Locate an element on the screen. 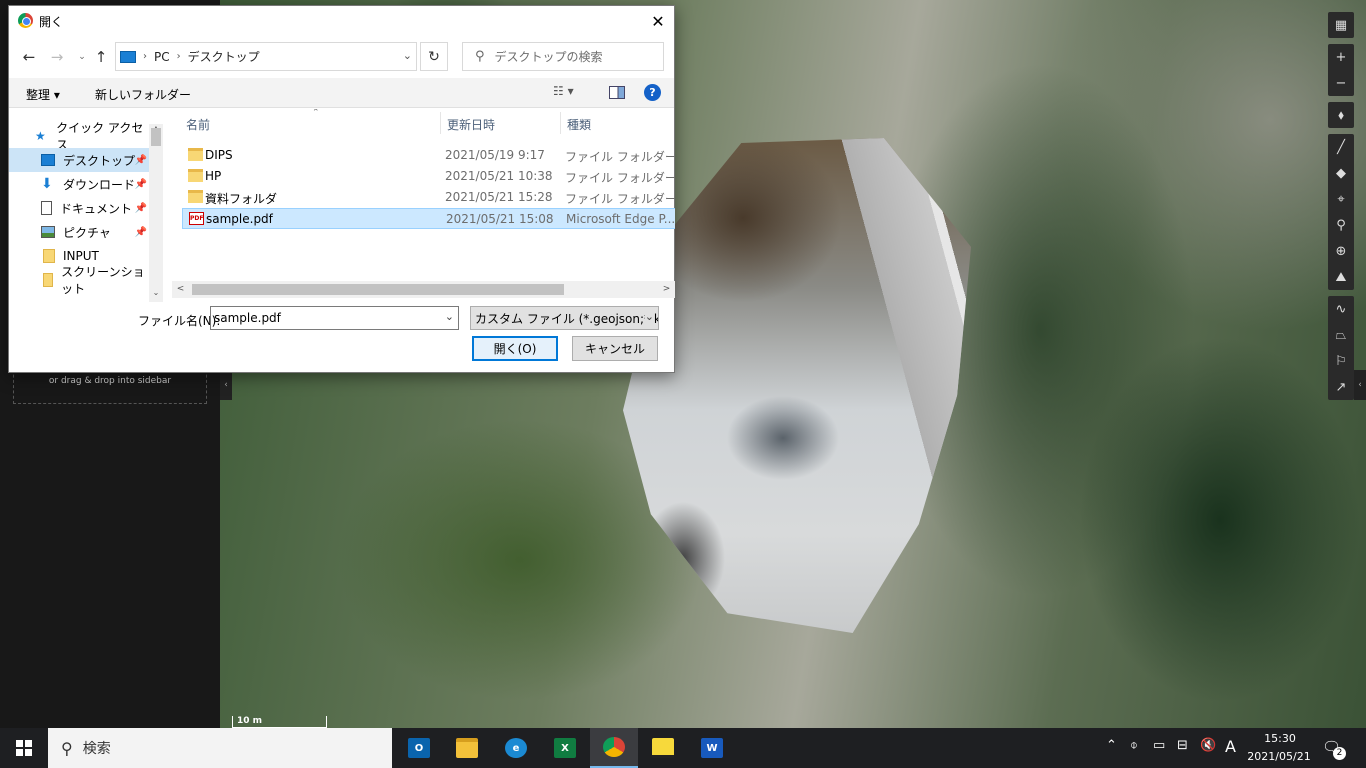  crosshair-icon: ⊕ is located at coordinates (1341, 251).